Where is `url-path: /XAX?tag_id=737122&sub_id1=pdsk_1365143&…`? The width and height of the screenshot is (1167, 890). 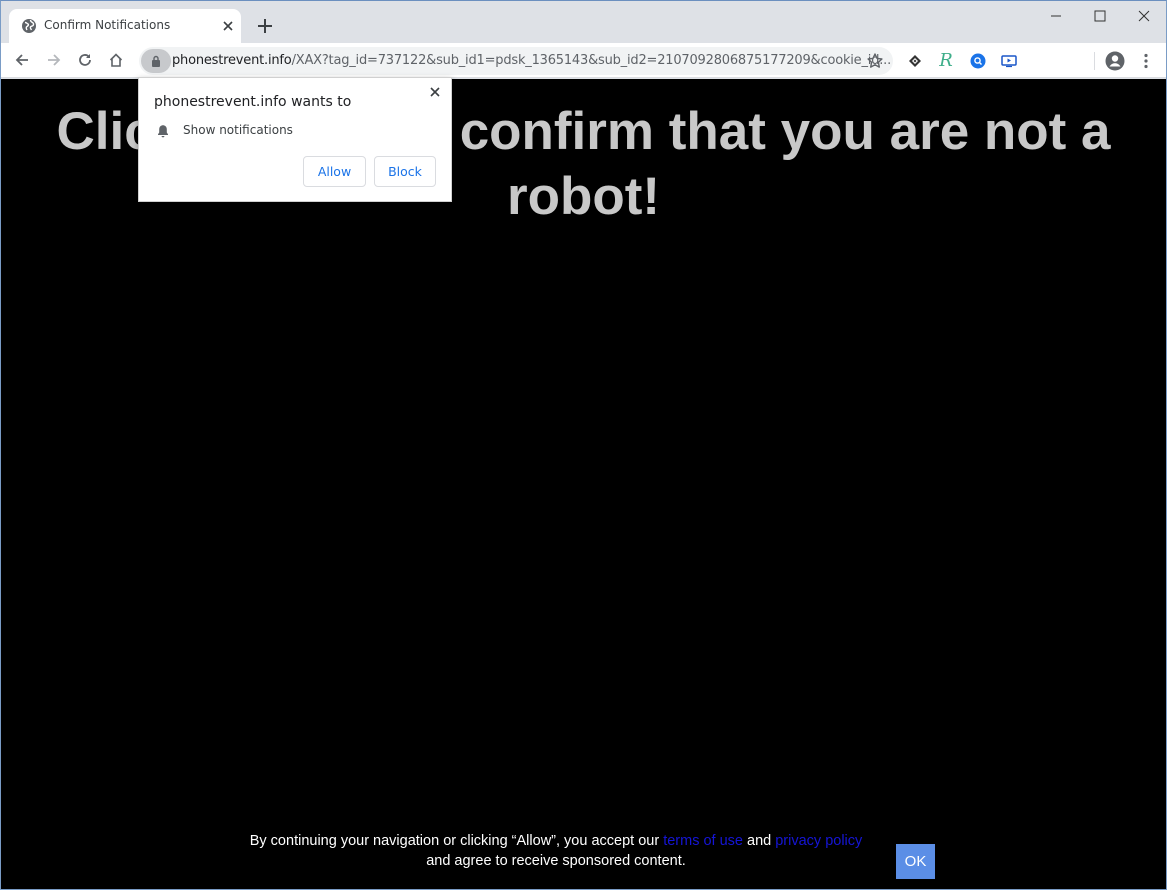 url-path: /XAX?tag_id=737122&sub_id1=pdsk_1365143&… is located at coordinates (591, 60).